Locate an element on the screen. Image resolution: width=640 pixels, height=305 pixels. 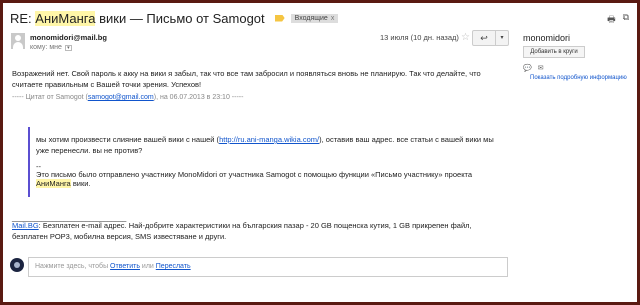
reply-button: ↩ is located at coordinates (484, 38).